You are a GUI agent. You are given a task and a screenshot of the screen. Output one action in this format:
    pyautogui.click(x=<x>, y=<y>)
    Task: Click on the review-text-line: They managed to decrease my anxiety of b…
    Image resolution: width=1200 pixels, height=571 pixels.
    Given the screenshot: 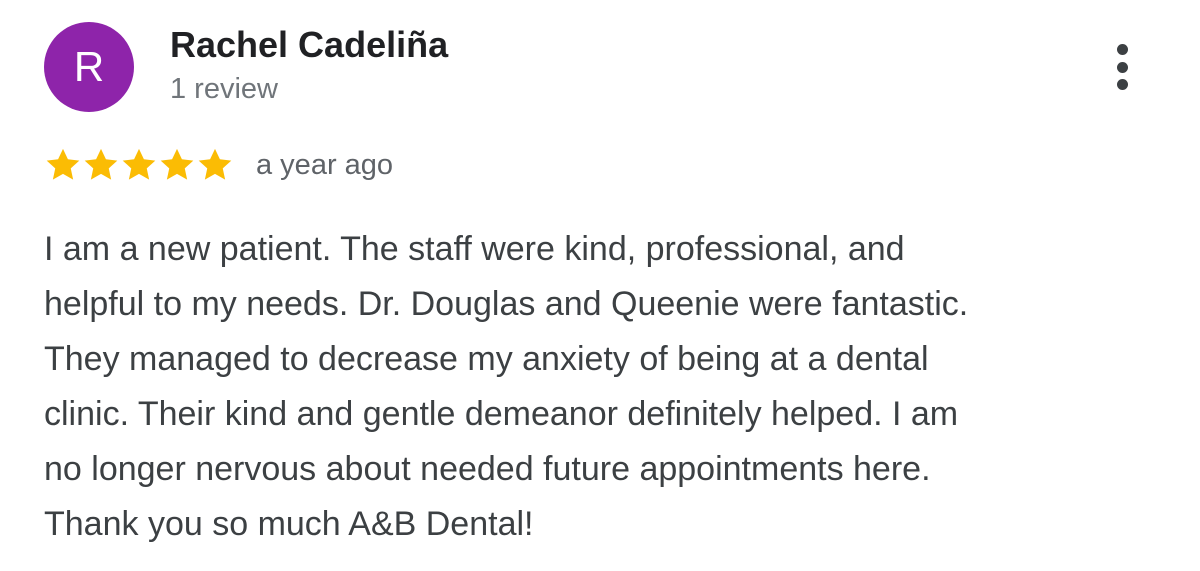 What is the action you would take?
    pyautogui.click(x=486, y=359)
    